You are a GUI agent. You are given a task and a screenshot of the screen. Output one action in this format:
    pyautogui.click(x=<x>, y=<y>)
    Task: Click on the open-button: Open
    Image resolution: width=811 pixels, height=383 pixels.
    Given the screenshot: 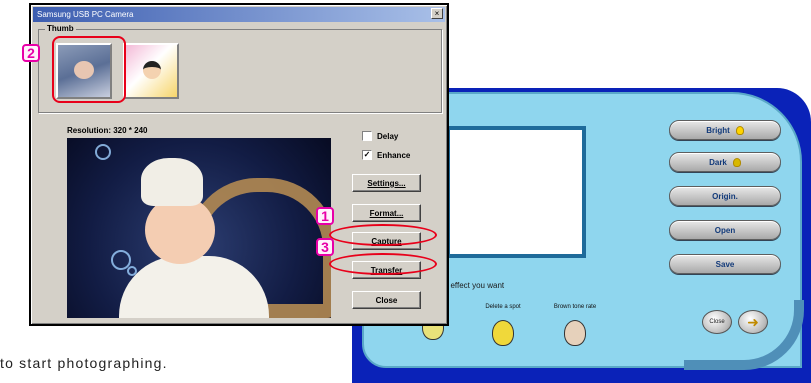 What is the action you would take?
    pyautogui.click(x=725, y=230)
    